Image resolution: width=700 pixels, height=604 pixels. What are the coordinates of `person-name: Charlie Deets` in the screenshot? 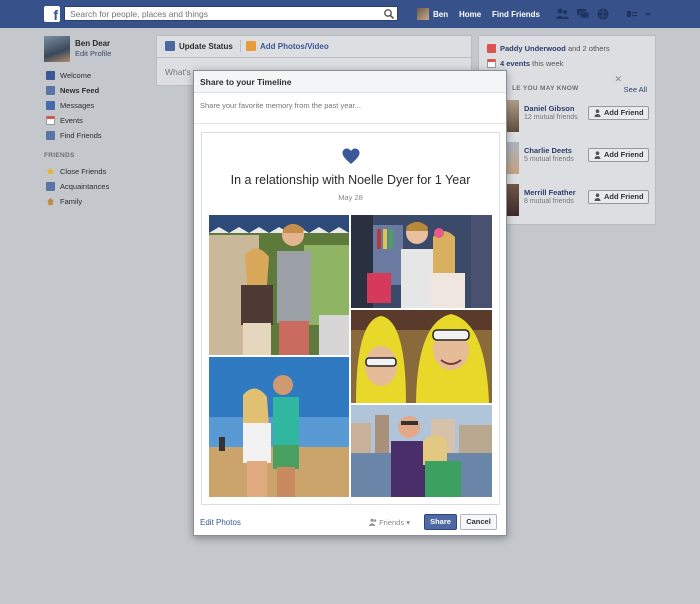 It's located at (548, 150).